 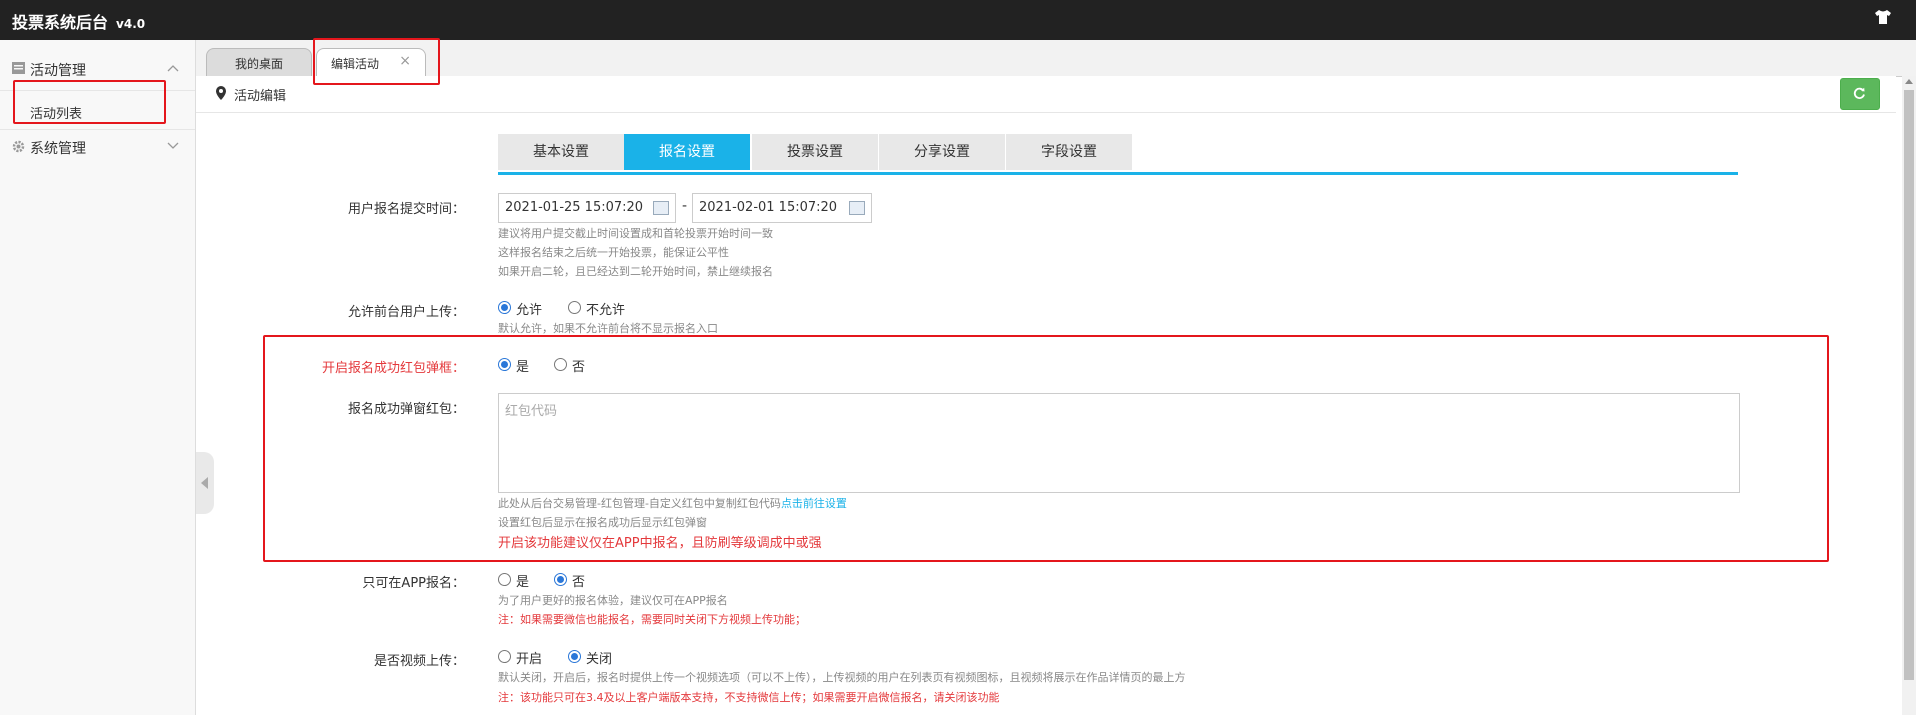 I want to click on section-tabs: 基本设置 报名设置 投票设置 分享设置 字段设置, so click(x=1118, y=154).